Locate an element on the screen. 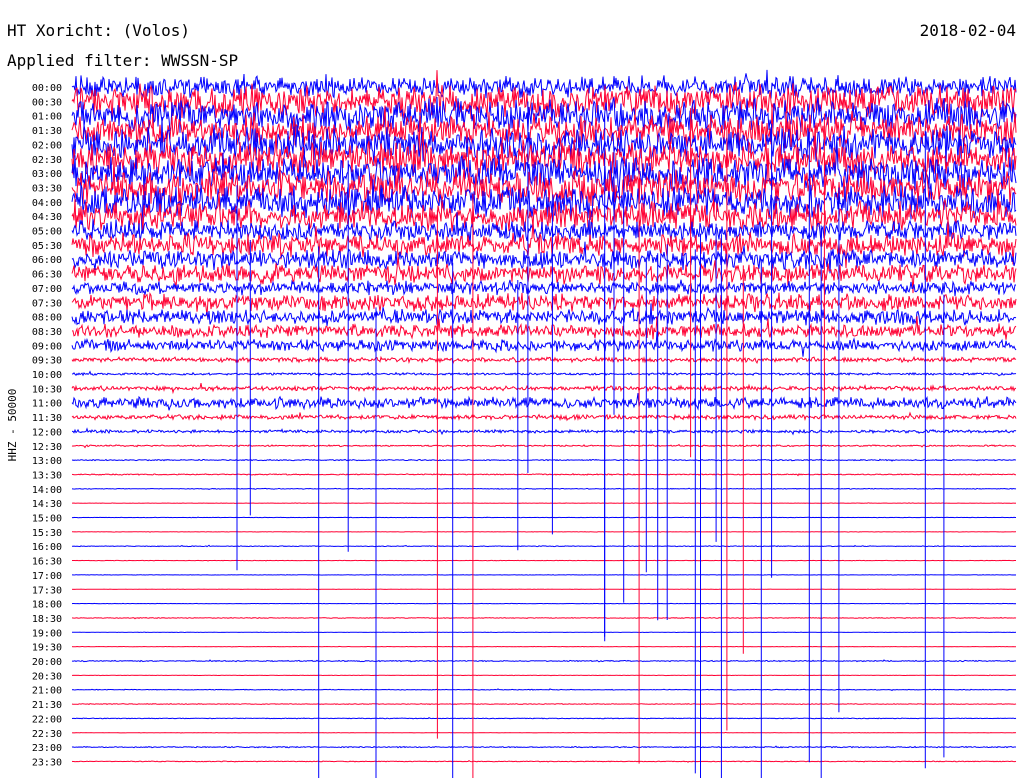 The height and width of the screenshot is (780, 1024). time-label: 11:00 is located at coordinates (47, 404).